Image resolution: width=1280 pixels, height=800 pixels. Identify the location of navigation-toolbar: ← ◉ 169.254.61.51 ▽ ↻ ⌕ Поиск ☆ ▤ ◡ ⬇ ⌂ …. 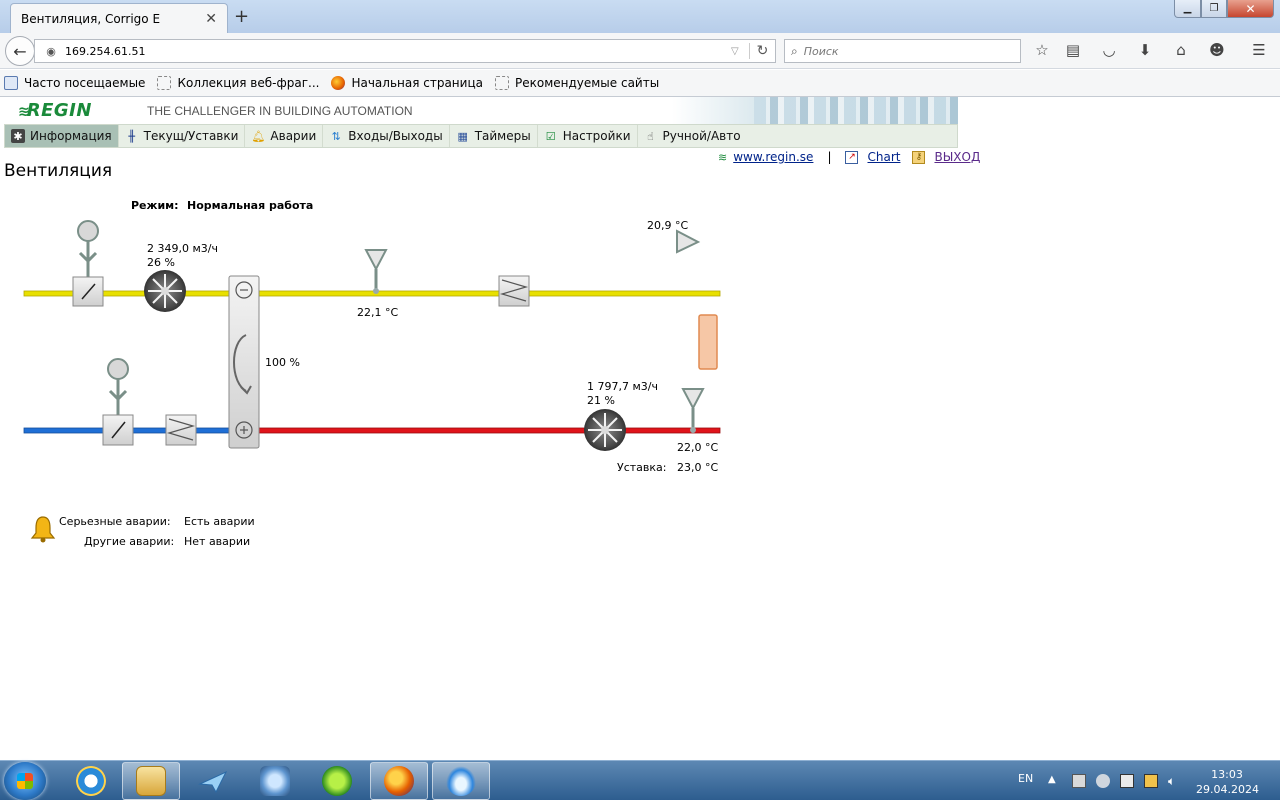
(640, 51).